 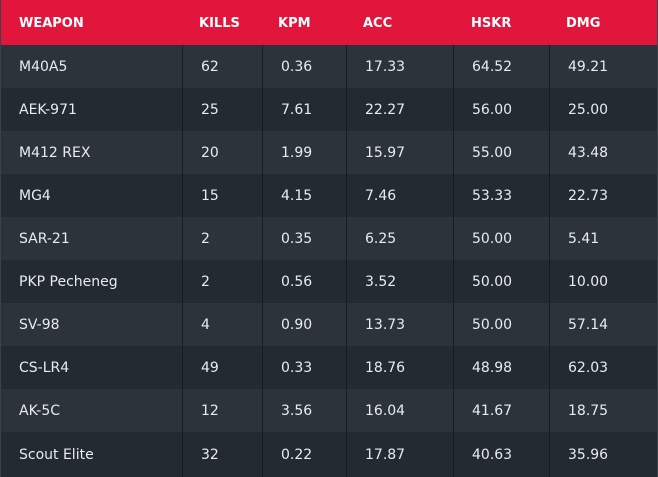 I want to click on table-row: Scout Elite 32 0.22 17.87 40.63 35.96, so click(x=329, y=454).